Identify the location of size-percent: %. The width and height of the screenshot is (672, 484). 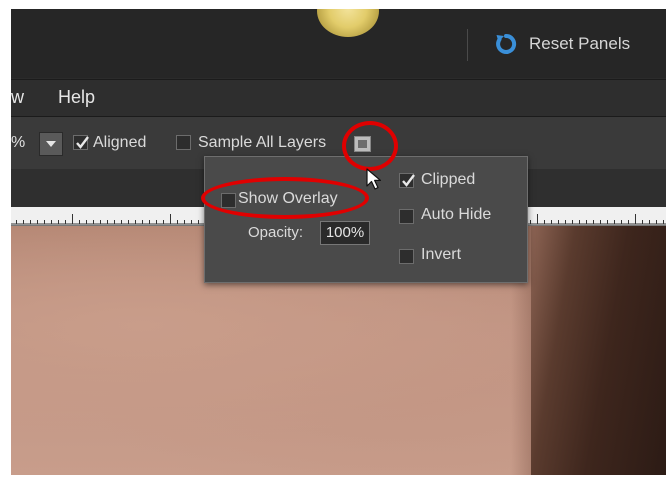
(18, 142).